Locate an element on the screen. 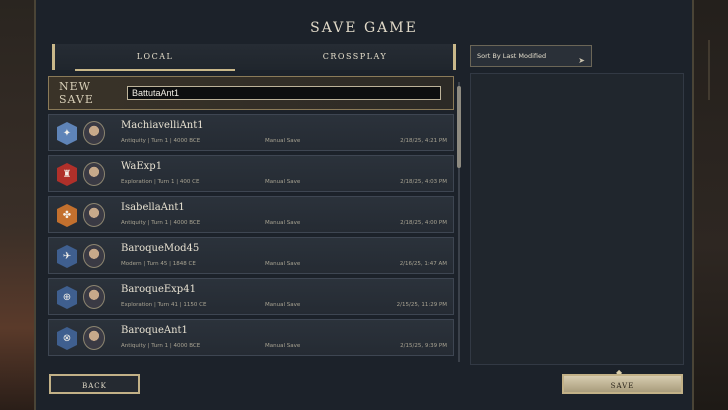 The width and height of the screenshot is (728, 410). save-meta: Exploration | Turn 41 | 1150 CE is located at coordinates (164, 305).